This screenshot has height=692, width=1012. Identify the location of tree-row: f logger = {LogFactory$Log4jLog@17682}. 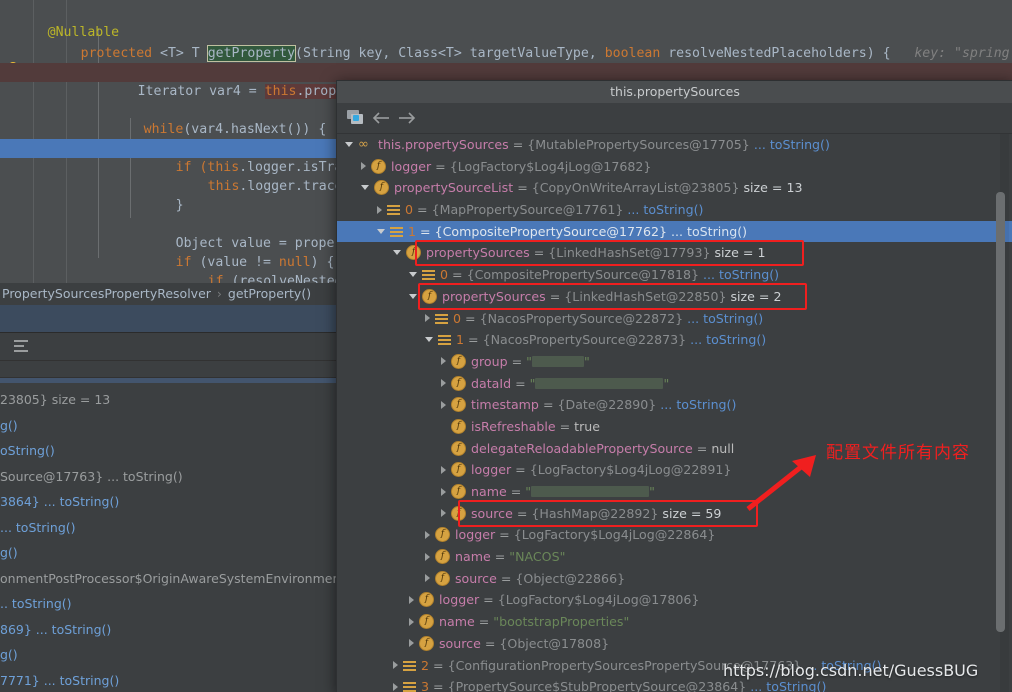
(674, 167).